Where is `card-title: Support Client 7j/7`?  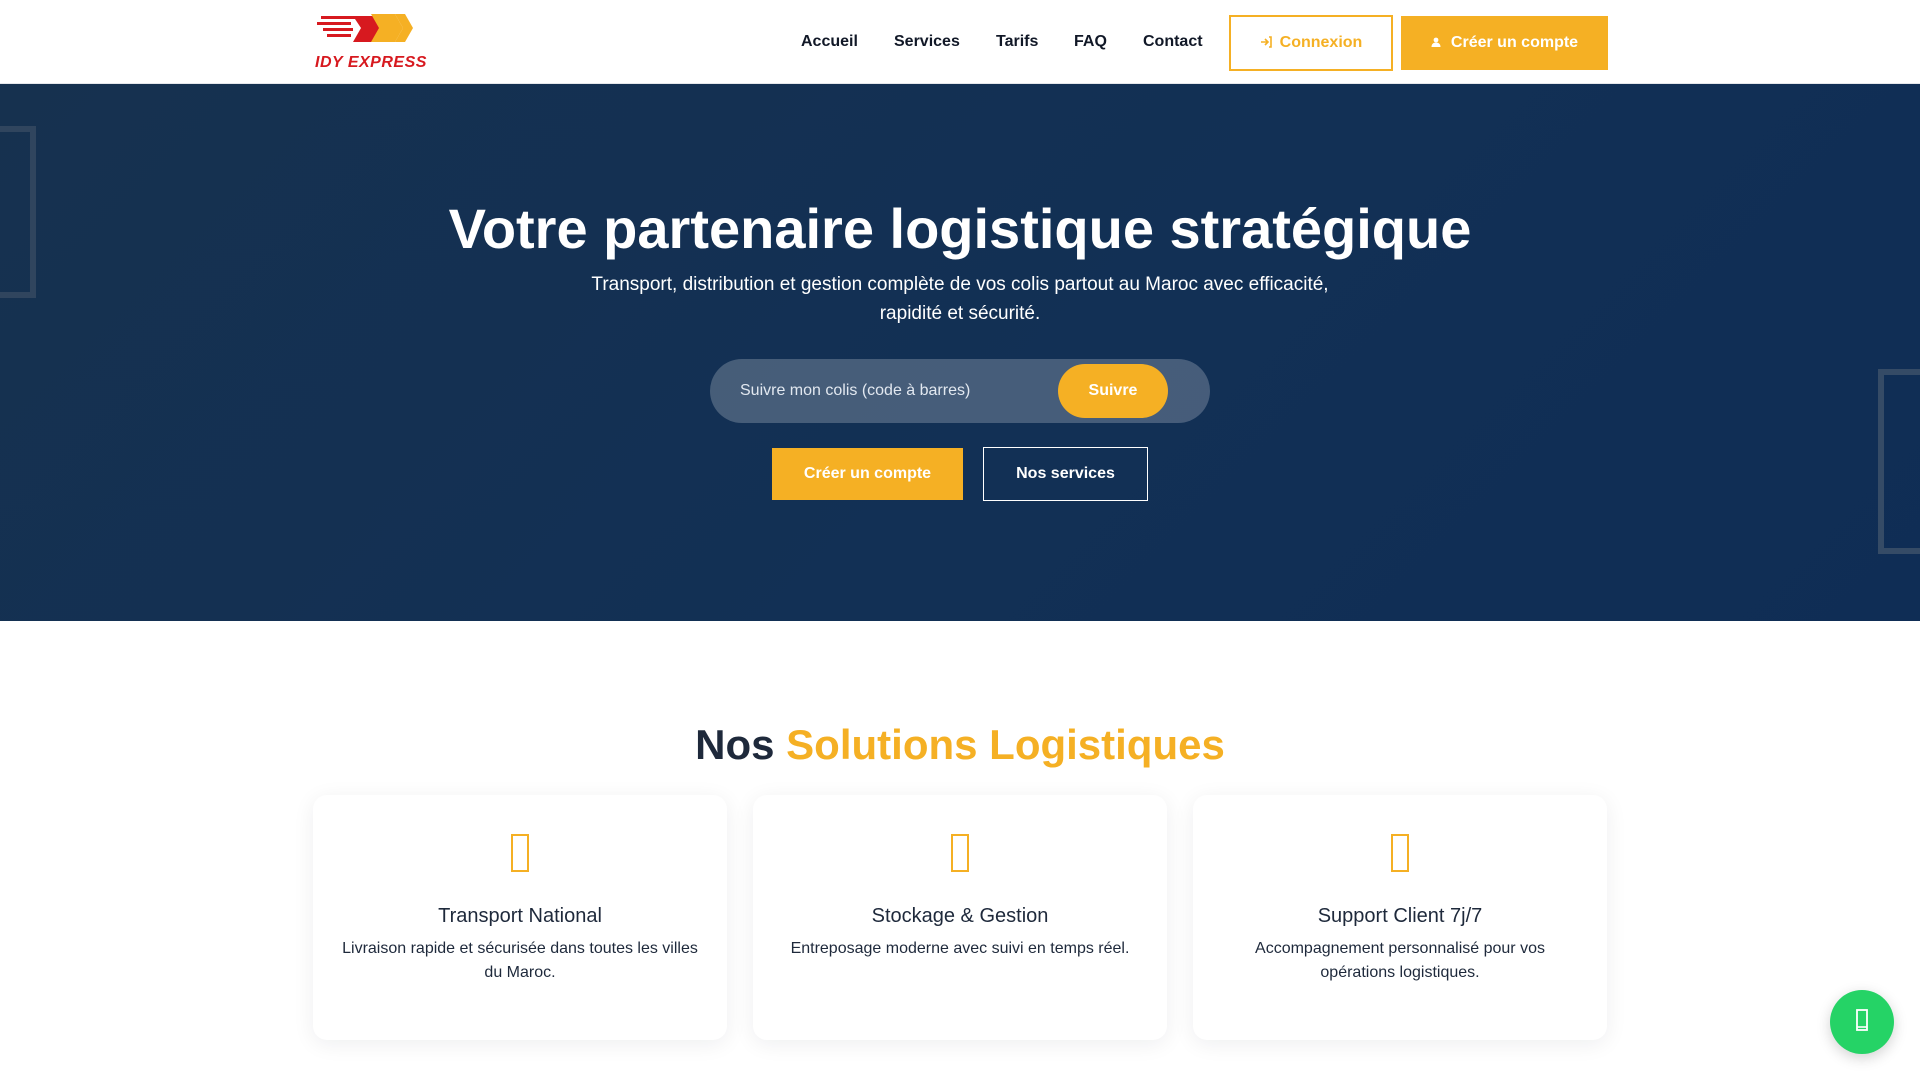 card-title: Support Client 7j/7 is located at coordinates (1400, 916).